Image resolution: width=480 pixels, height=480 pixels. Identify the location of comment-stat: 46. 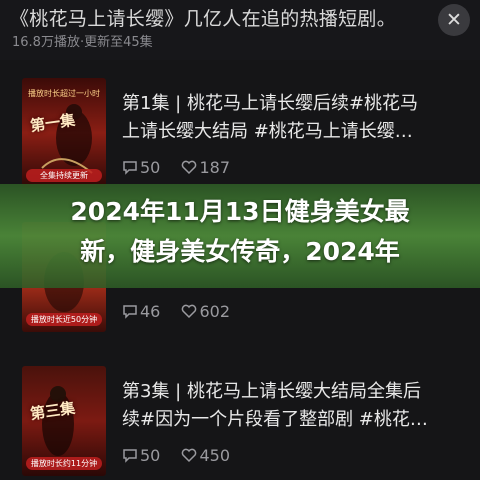
(141, 311).